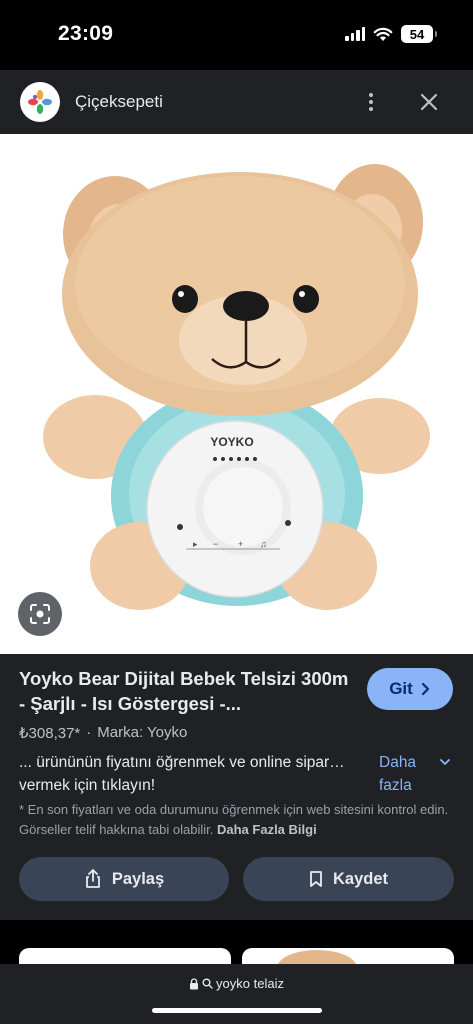  What do you see at coordinates (250, 983) in the screenshot?
I see `address-query: yoyko telaiz` at bounding box center [250, 983].